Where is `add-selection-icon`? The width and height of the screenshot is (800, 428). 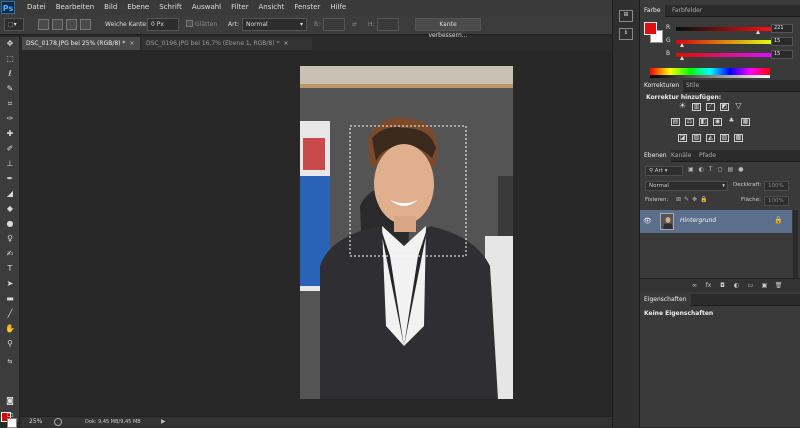 add-selection-icon is located at coordinates (57, 24).